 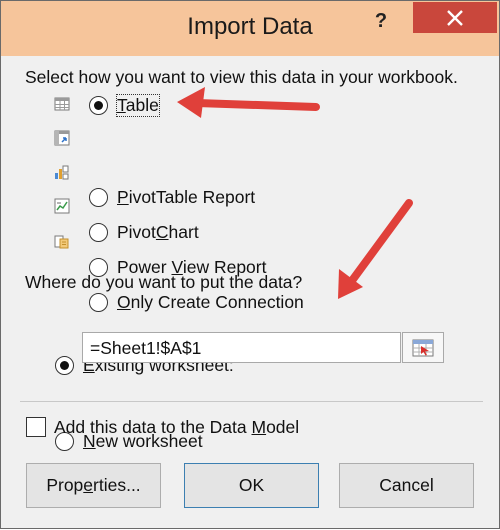 I want to click on pivotchart-icon, so click(x=62, y=172).